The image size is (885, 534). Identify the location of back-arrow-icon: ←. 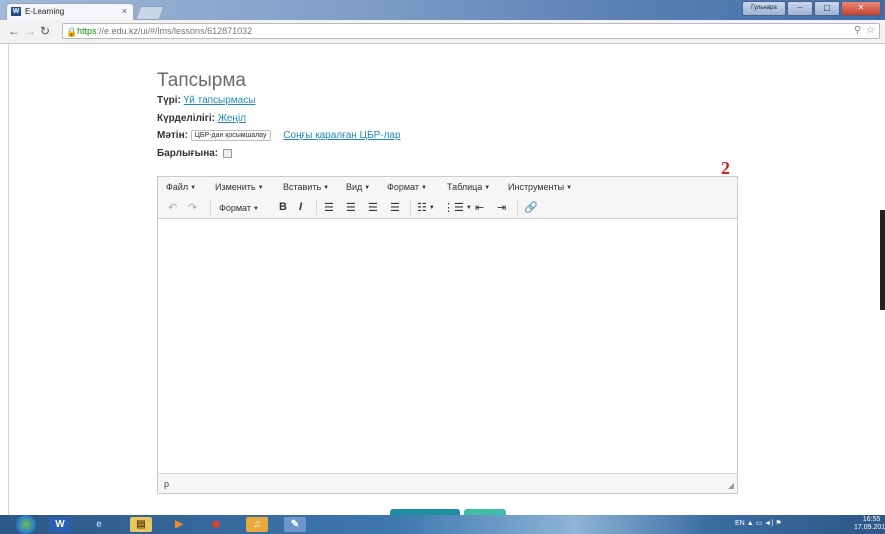
(14, 31).